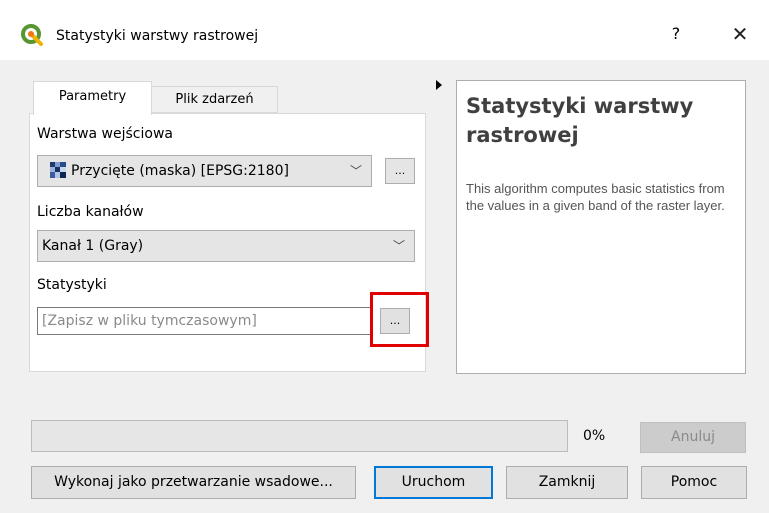 Image resolution: width=769 pixels, height=513 pixels. I want to click on help-icon: ?, so click(676, 34).